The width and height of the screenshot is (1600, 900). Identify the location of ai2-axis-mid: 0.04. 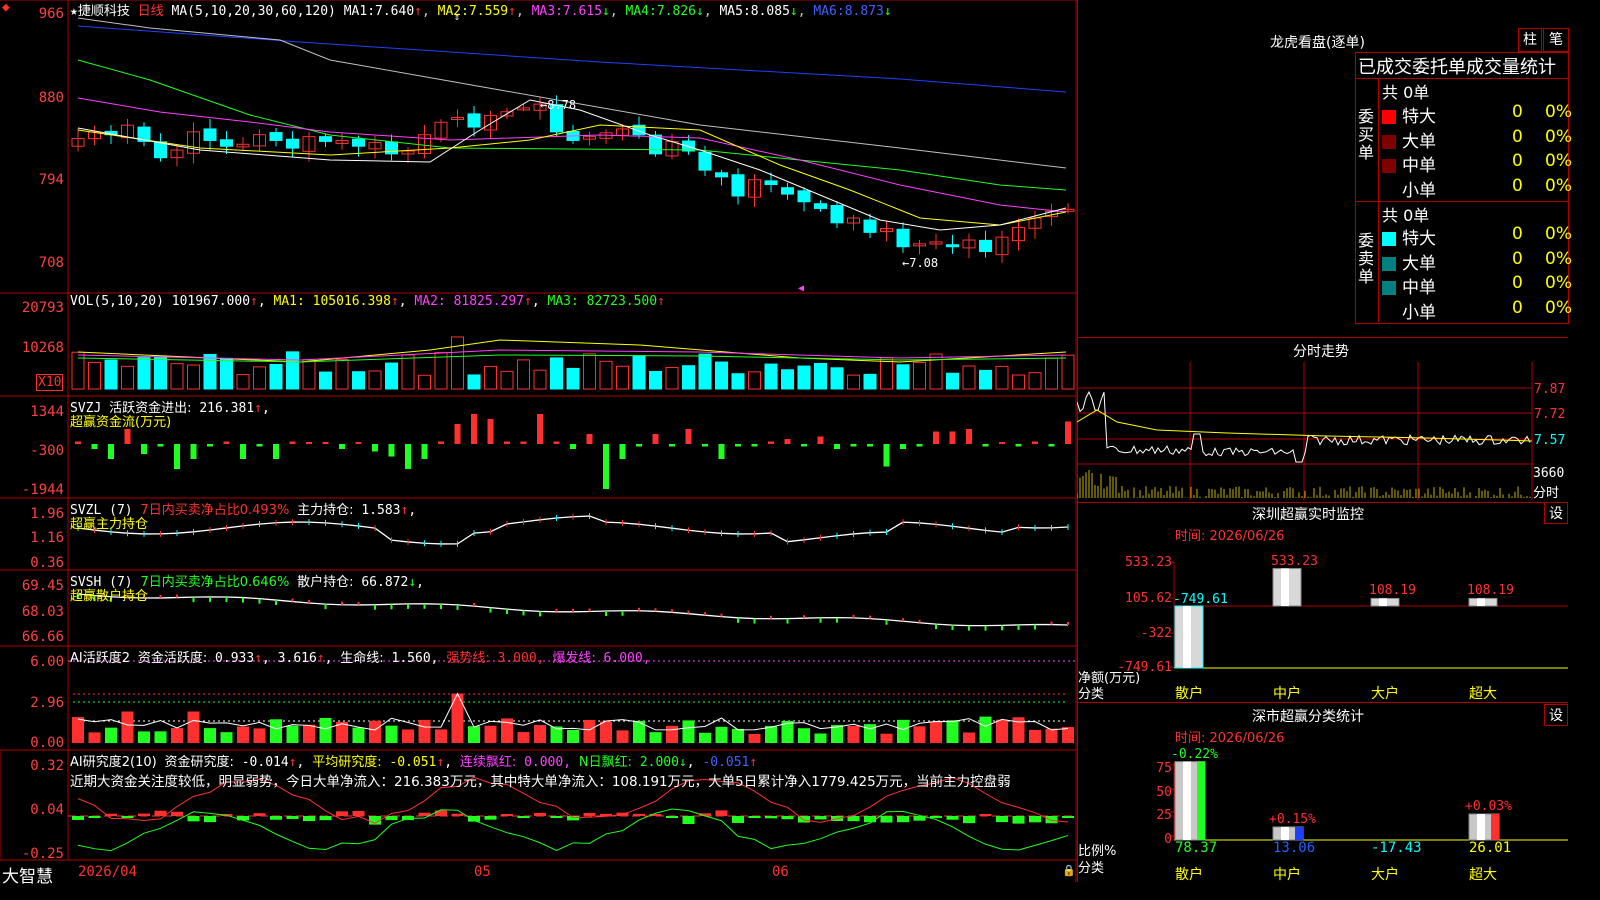
(47, 810).